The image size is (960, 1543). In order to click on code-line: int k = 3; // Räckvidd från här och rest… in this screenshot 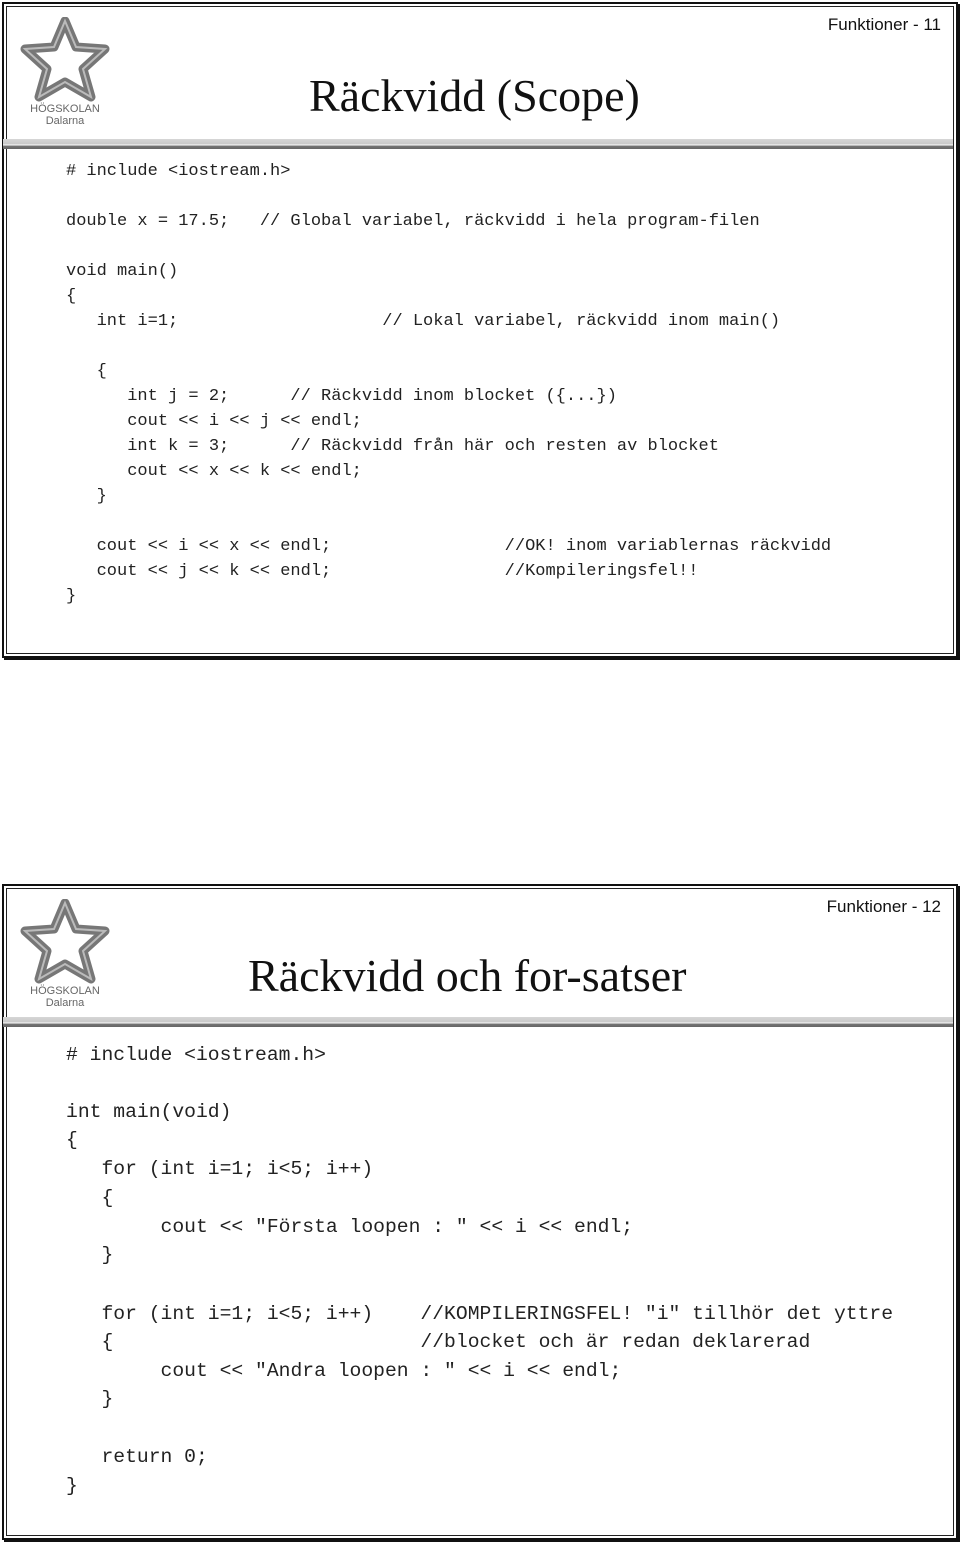, I will do `click(392, 446)`.